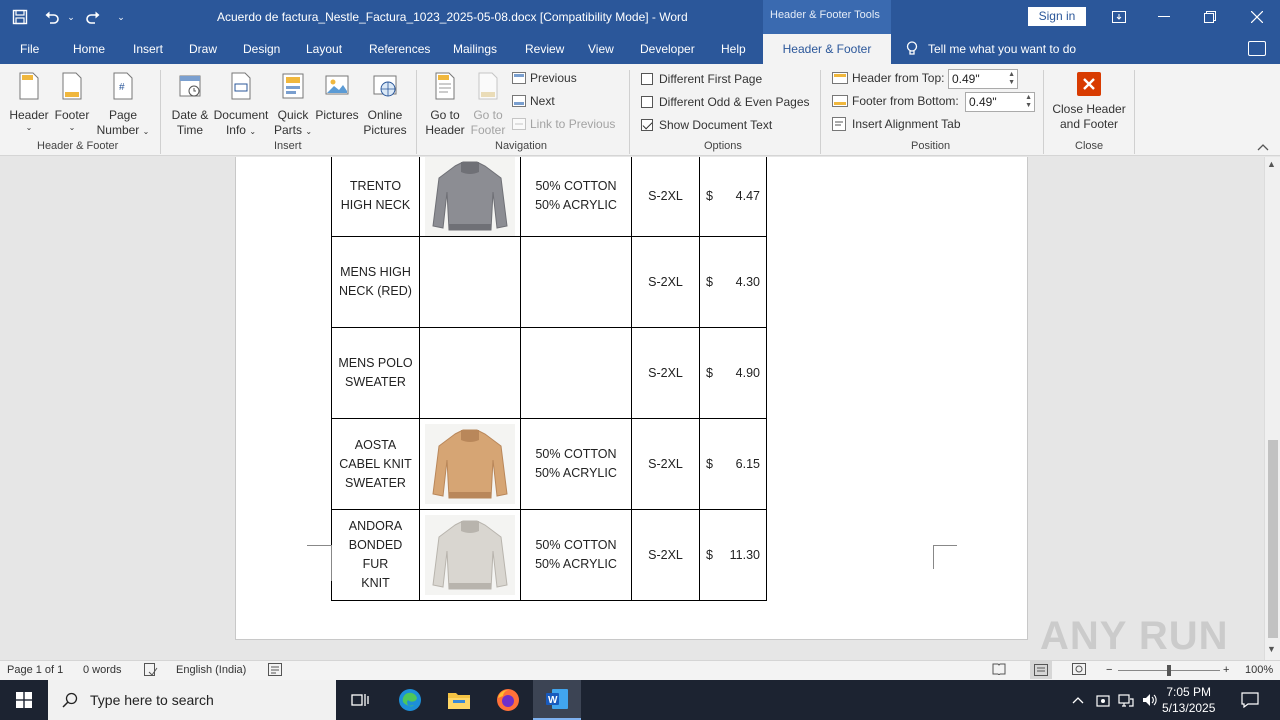  What do you see at coordinates (533, 101) in the screenshot?
I see `next-button: Next` at bounding box center [533, 101].